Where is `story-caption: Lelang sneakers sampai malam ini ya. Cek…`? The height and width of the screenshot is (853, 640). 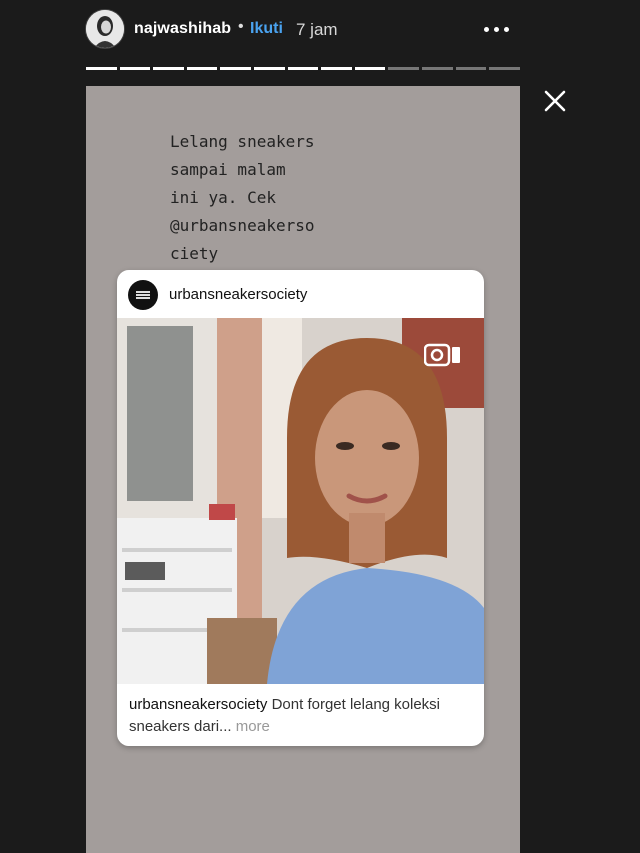
story-caption: Lelang sneakers sampai malam ini ya. Cek… is located at coordinates (242, 197).